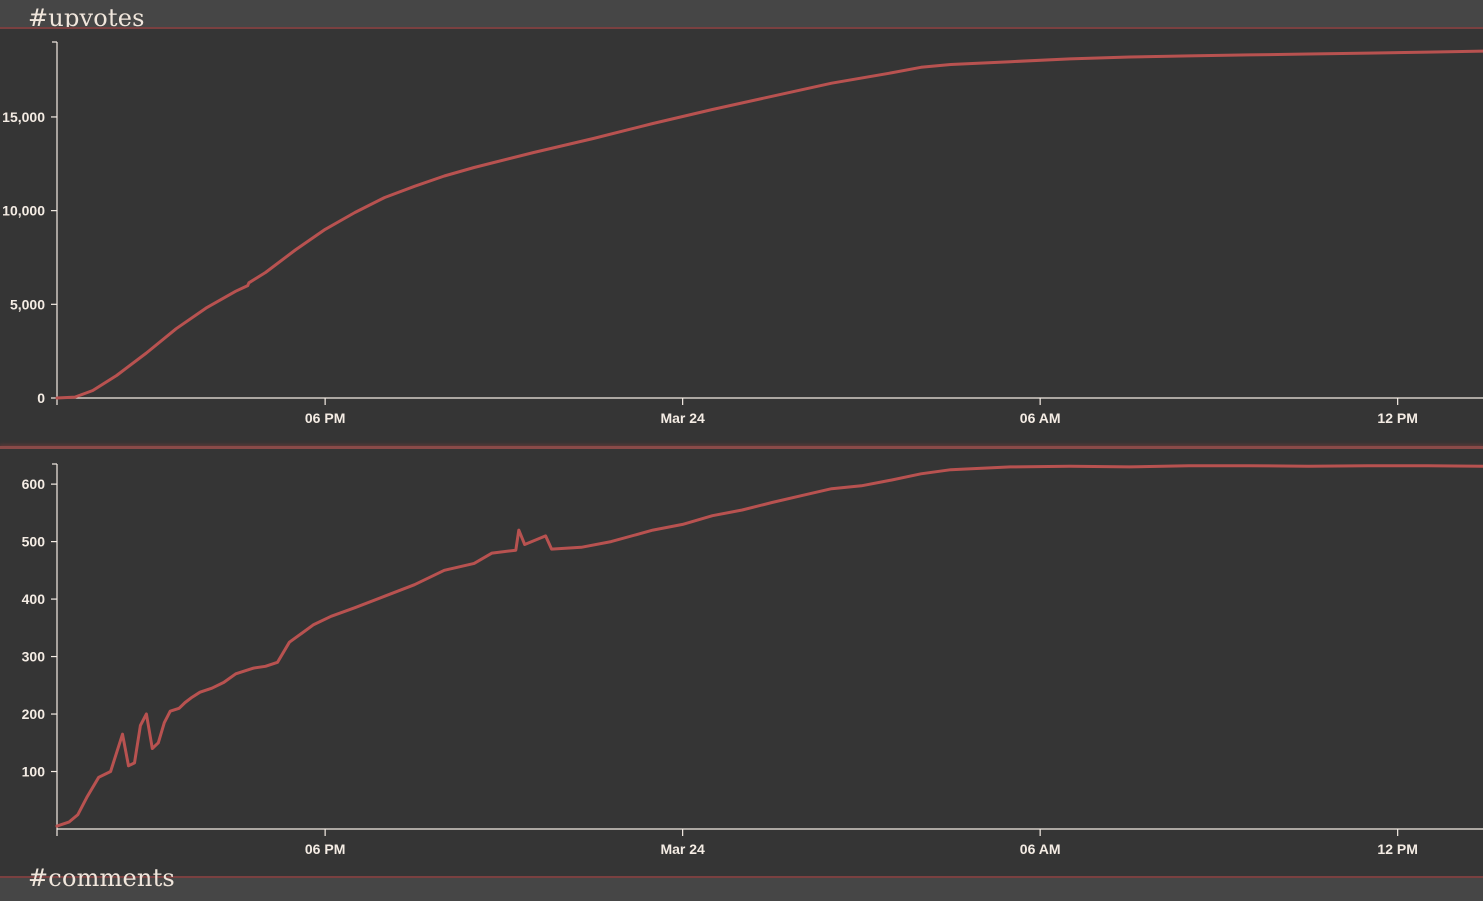 This screenshot has width=1483, height=901. I want to click on comments-y-tick-label: 500, so click(34, 542).